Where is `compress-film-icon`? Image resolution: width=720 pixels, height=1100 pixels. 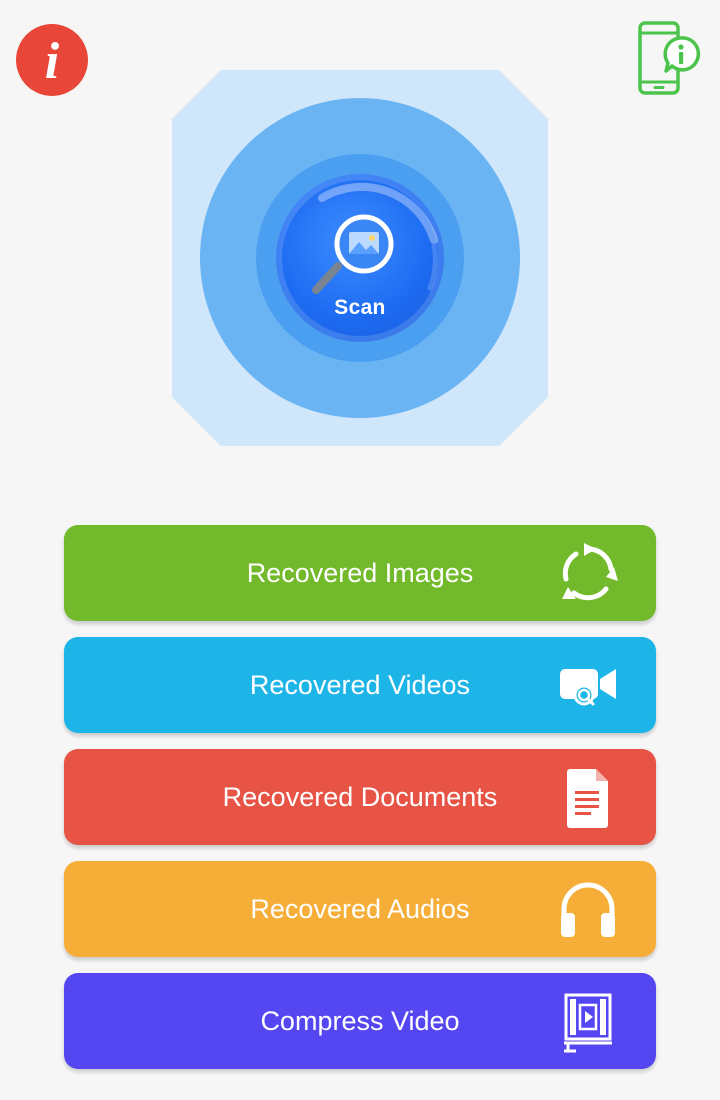 compress-film-icon is located at coordinates (588, 1023).